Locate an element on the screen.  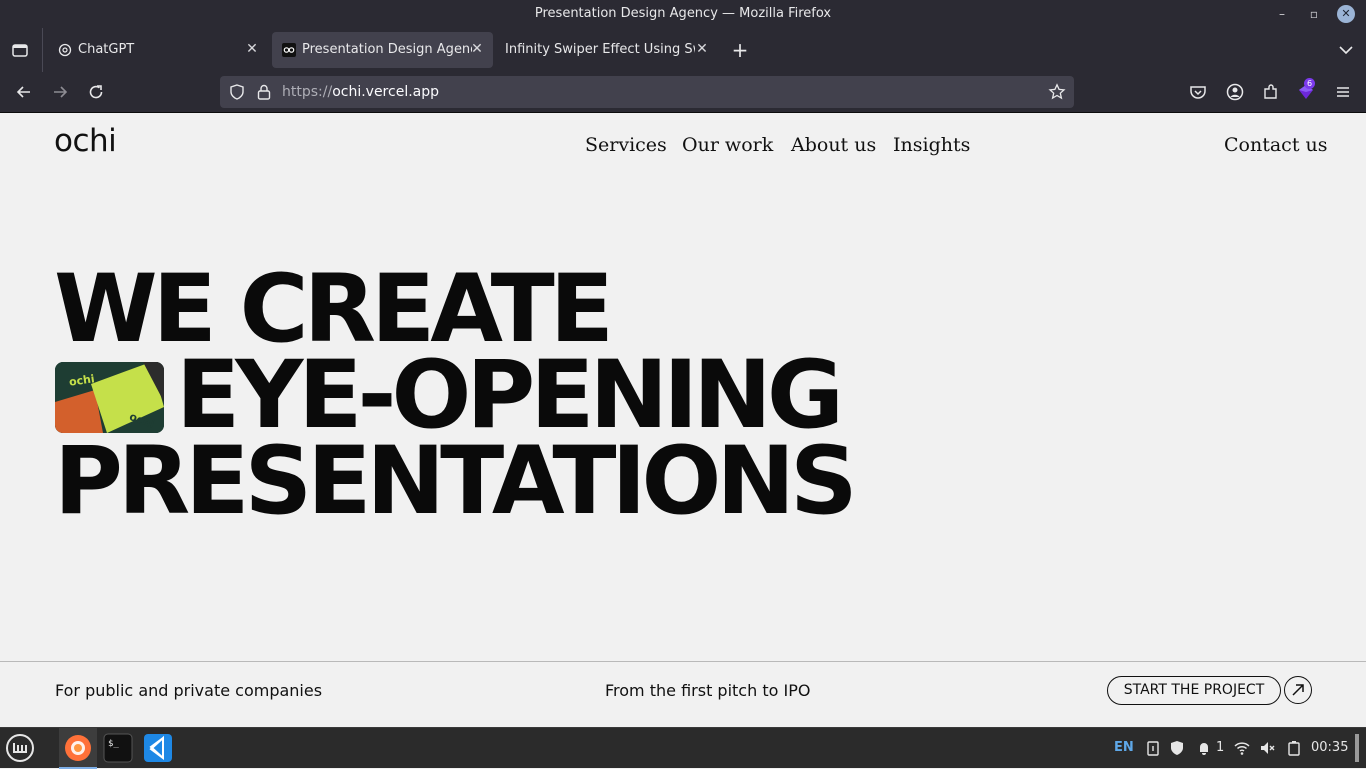
url-host: ochi.vercel.app is located at coordinates (386, 92).